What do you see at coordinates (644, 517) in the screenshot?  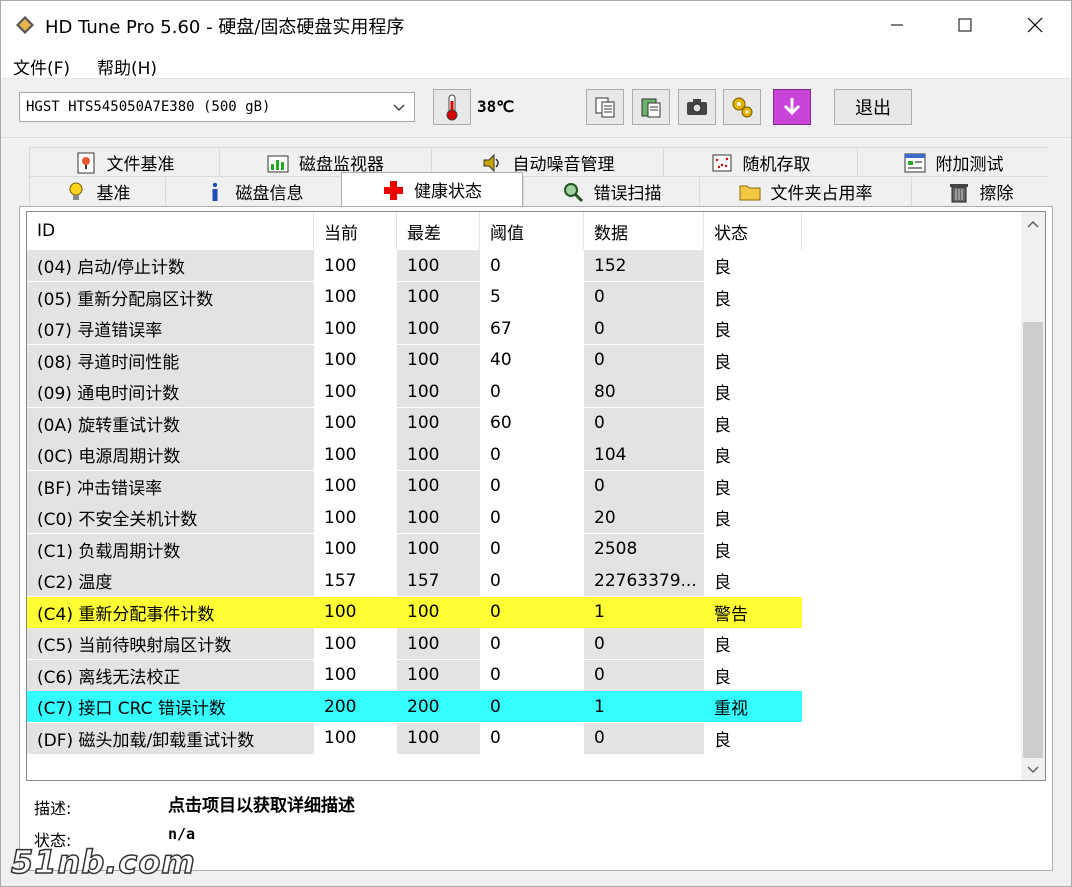 I see `cell-data: 20` at bounding box center [644, 517].